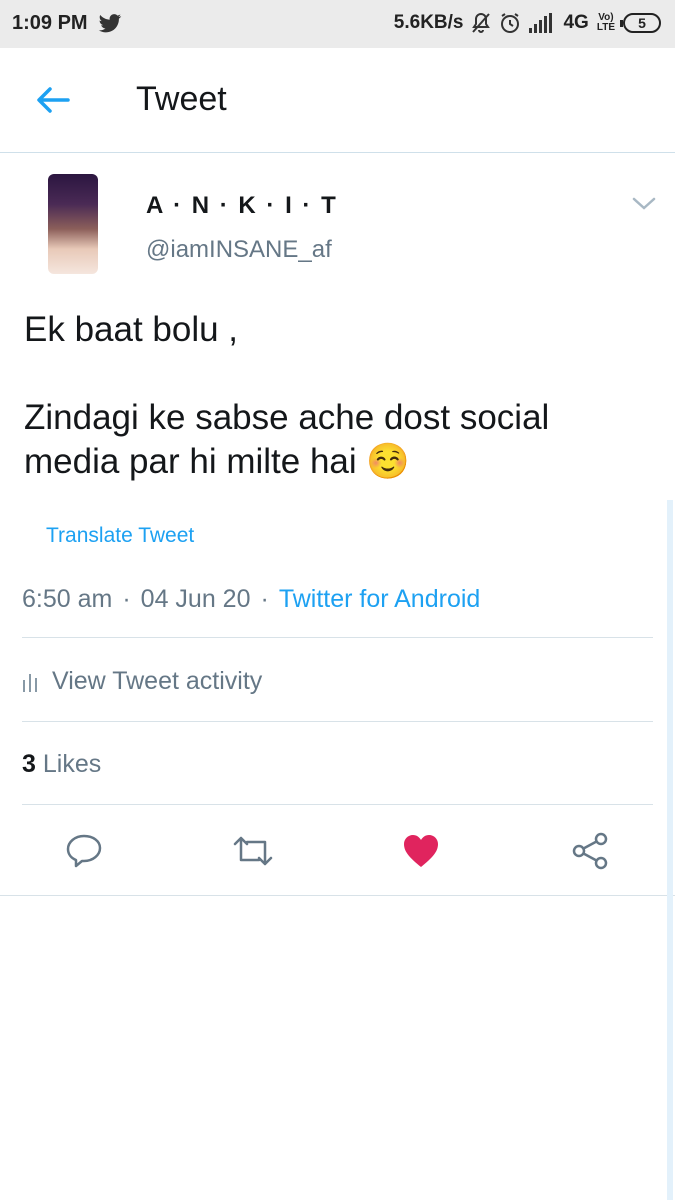  I want to click on view-tweet-activity-button: View Tweet activity, so click(142, 681).